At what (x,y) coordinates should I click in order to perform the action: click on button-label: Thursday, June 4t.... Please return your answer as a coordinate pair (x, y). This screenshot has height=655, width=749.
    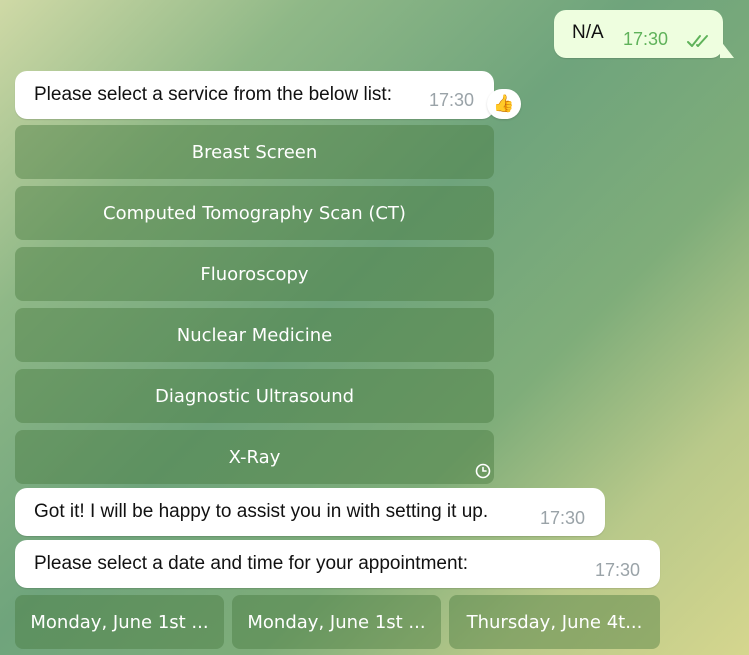
    Looking at the image, I should click on (554, 622).